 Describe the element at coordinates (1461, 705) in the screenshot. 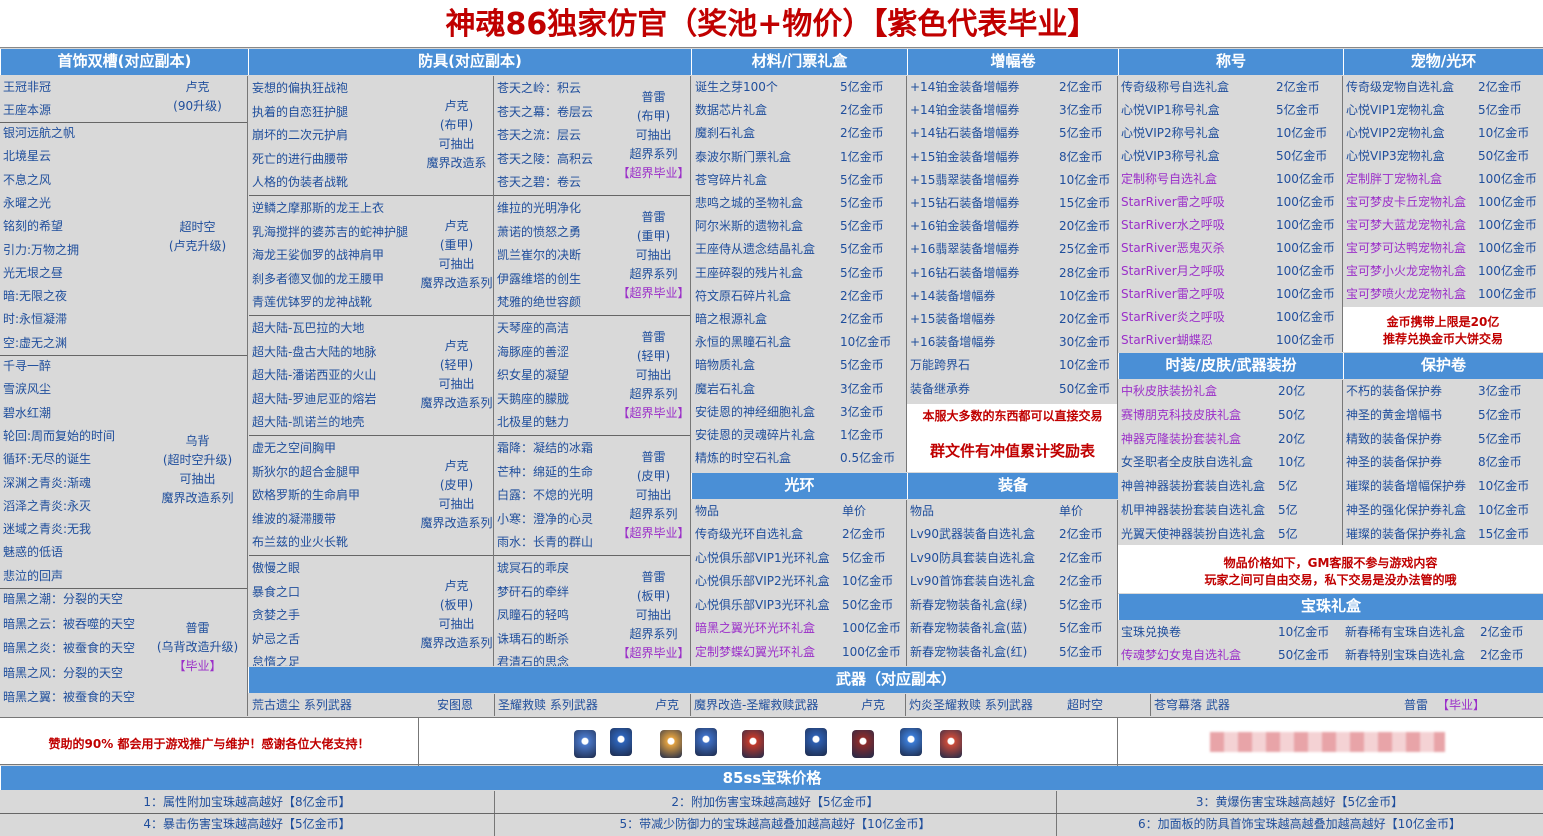

I see `weapon-badge: 【毕业】` at that location.